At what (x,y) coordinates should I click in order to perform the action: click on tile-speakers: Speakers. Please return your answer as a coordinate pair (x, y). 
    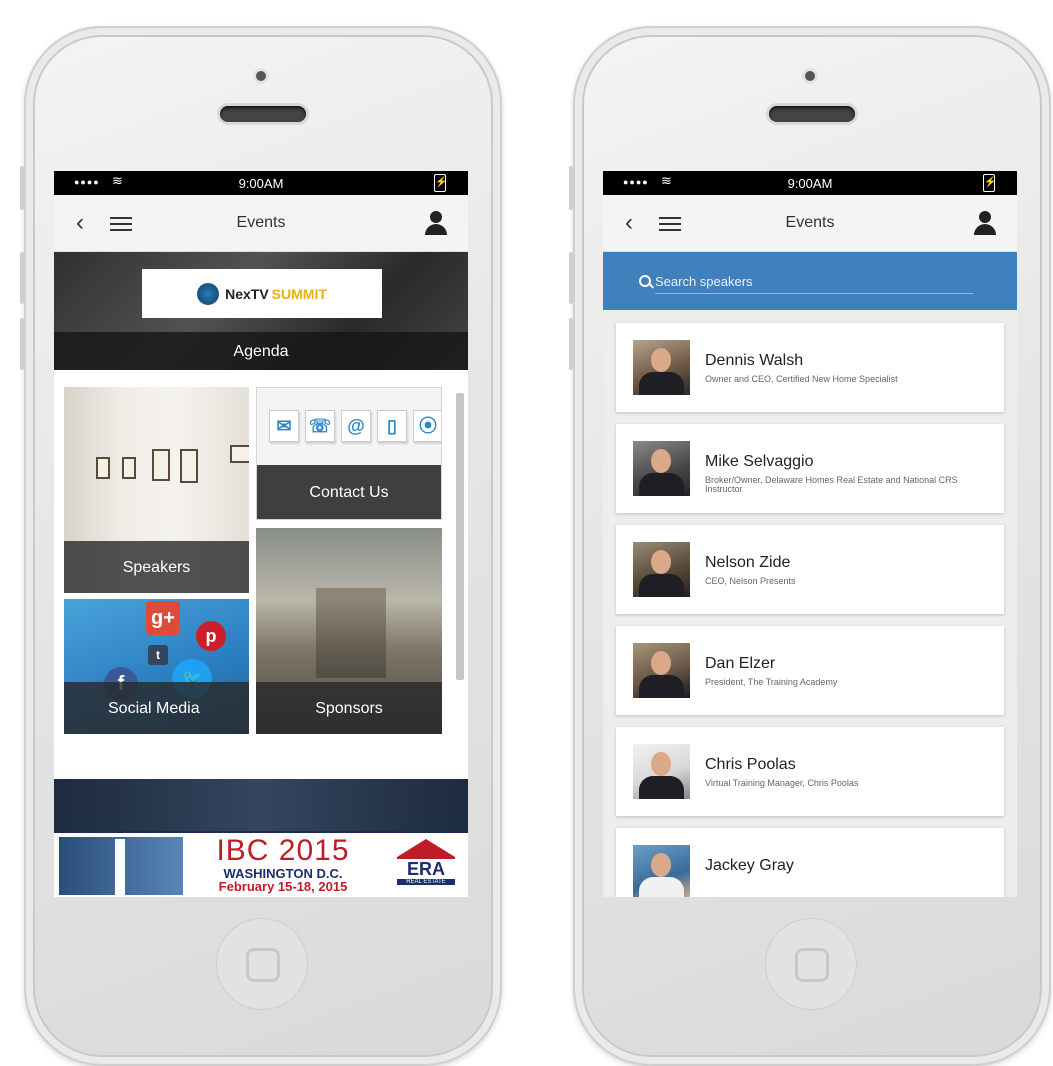
    Looking at the image, I should click on (156, 490).